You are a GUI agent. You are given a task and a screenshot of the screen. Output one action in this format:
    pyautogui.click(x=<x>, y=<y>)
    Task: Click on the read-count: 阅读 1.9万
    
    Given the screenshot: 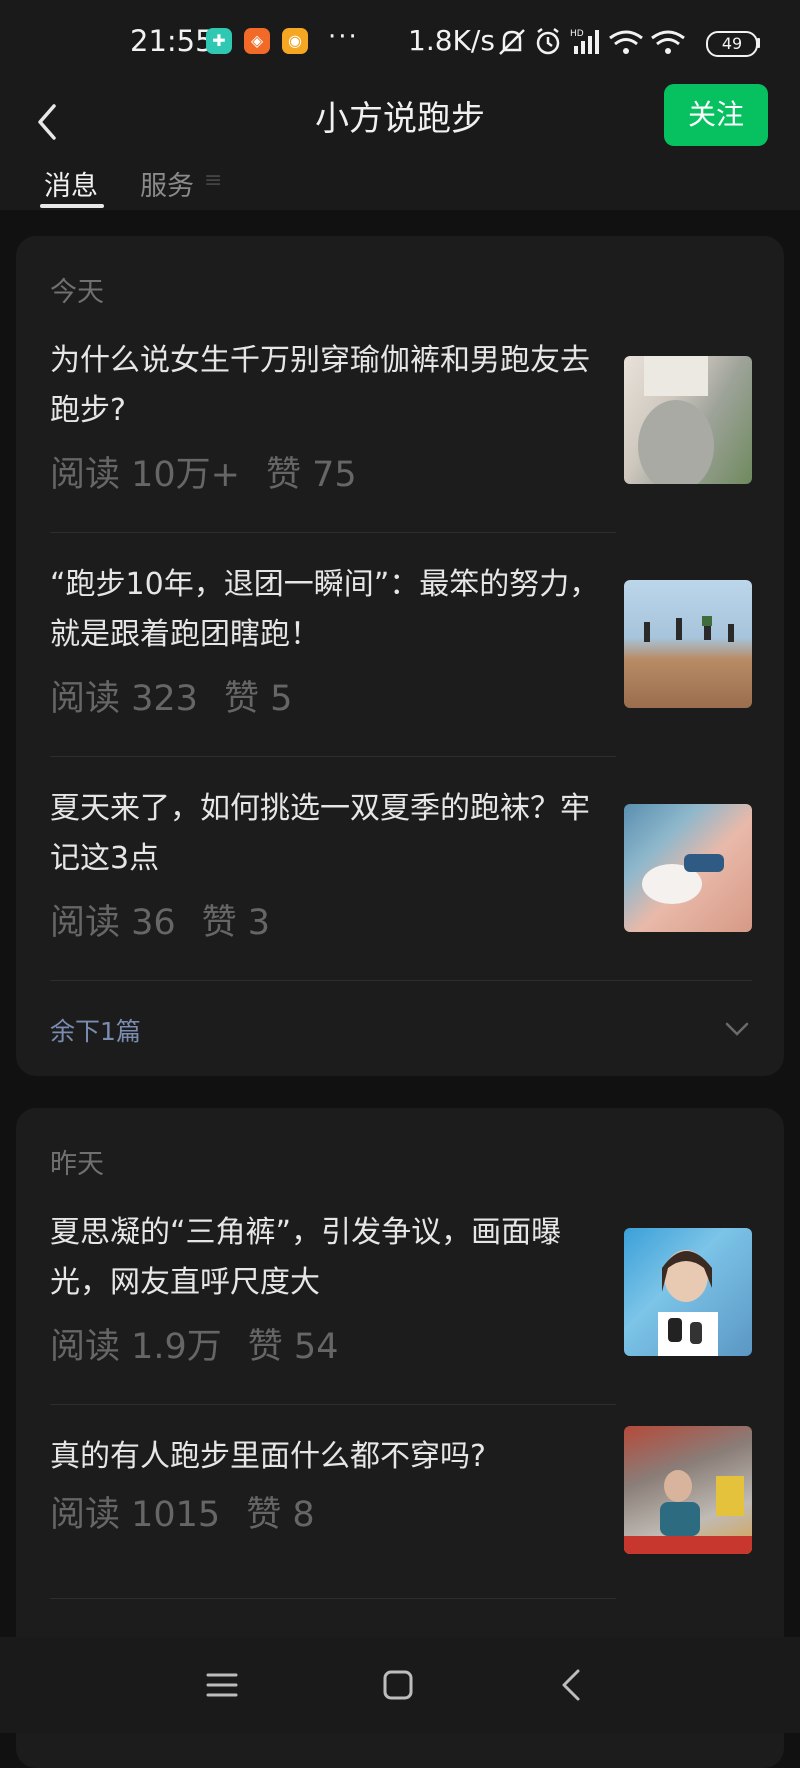 What is the action you would take?
    pyautogui.click(x=136, y=1347)
    